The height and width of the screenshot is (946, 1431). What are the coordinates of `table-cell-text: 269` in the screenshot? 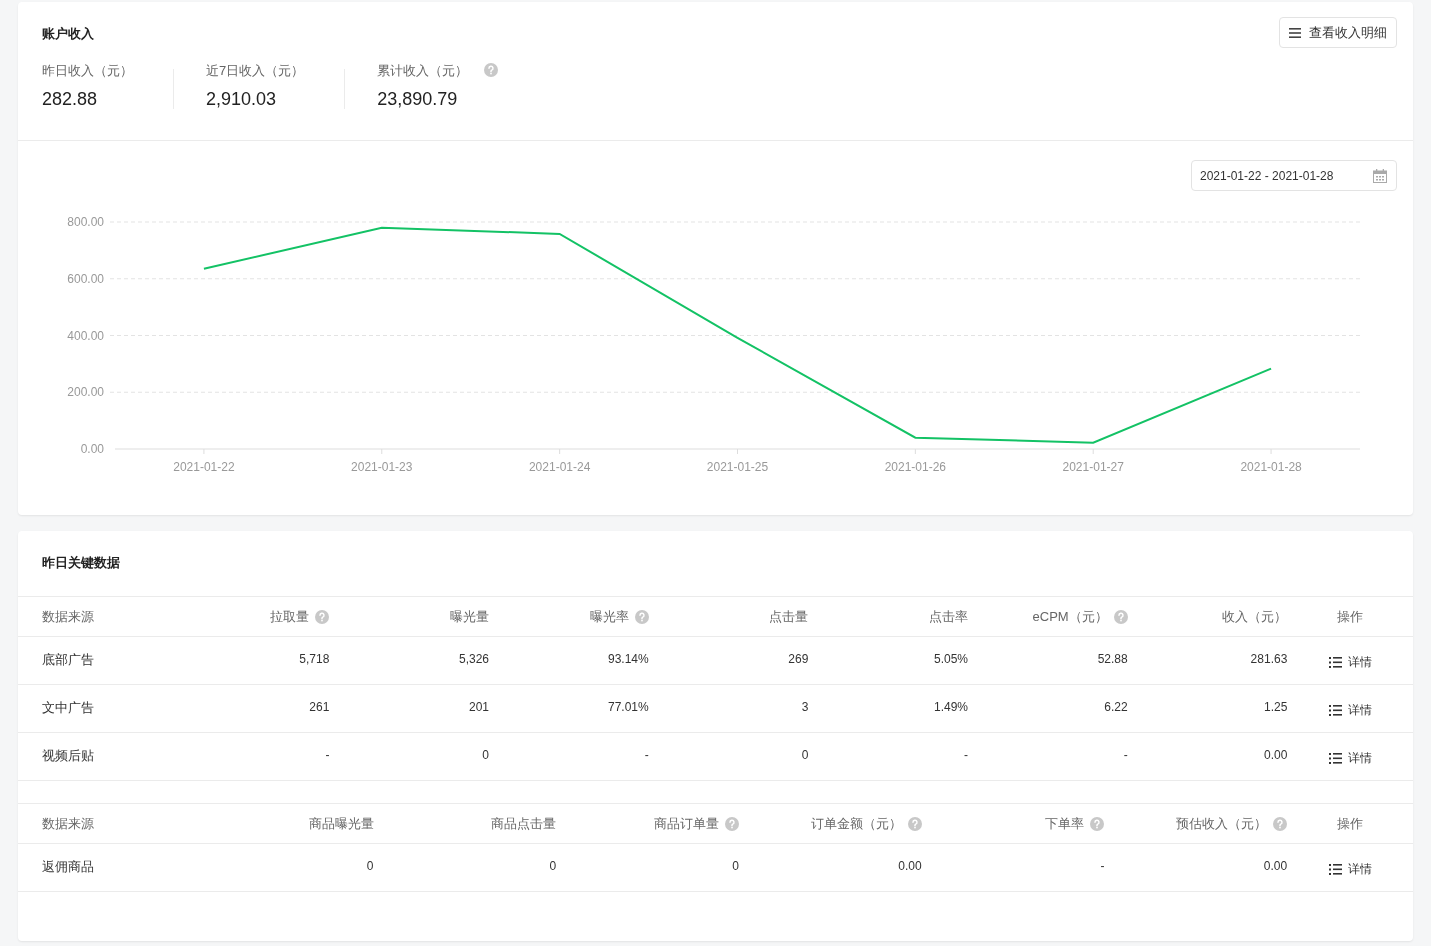 It's located at (798, 659).